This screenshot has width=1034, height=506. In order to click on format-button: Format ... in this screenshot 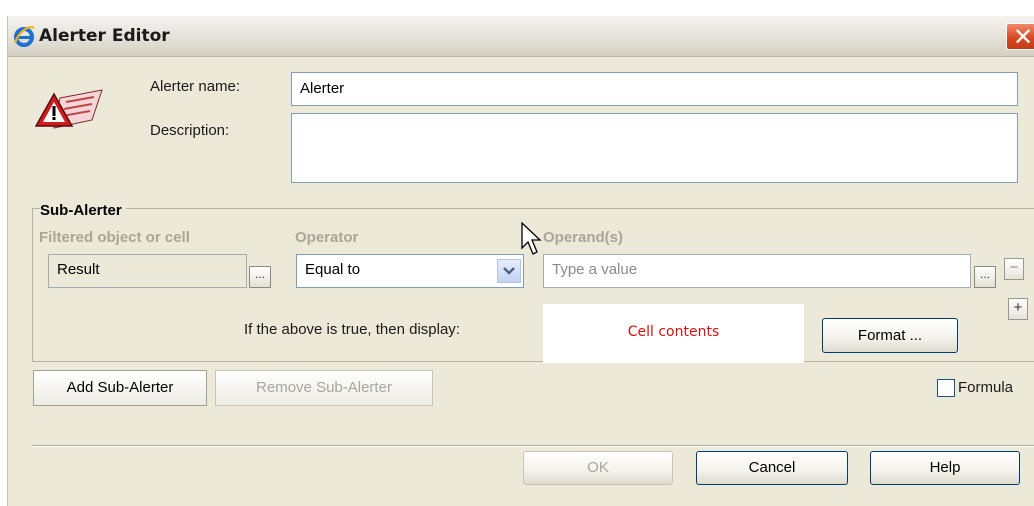, I will do `click(890, 335)`.